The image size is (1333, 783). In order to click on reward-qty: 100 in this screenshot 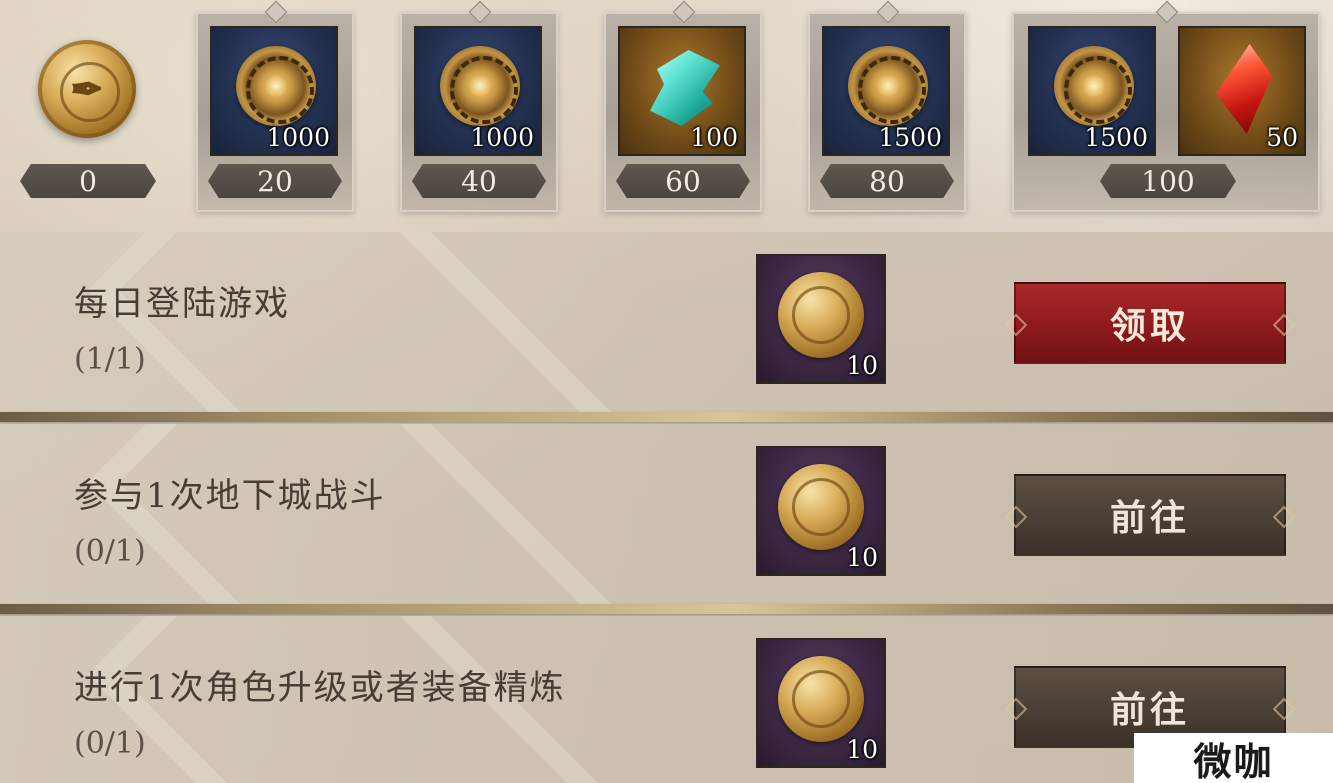, I will do `click(714, 137)`.